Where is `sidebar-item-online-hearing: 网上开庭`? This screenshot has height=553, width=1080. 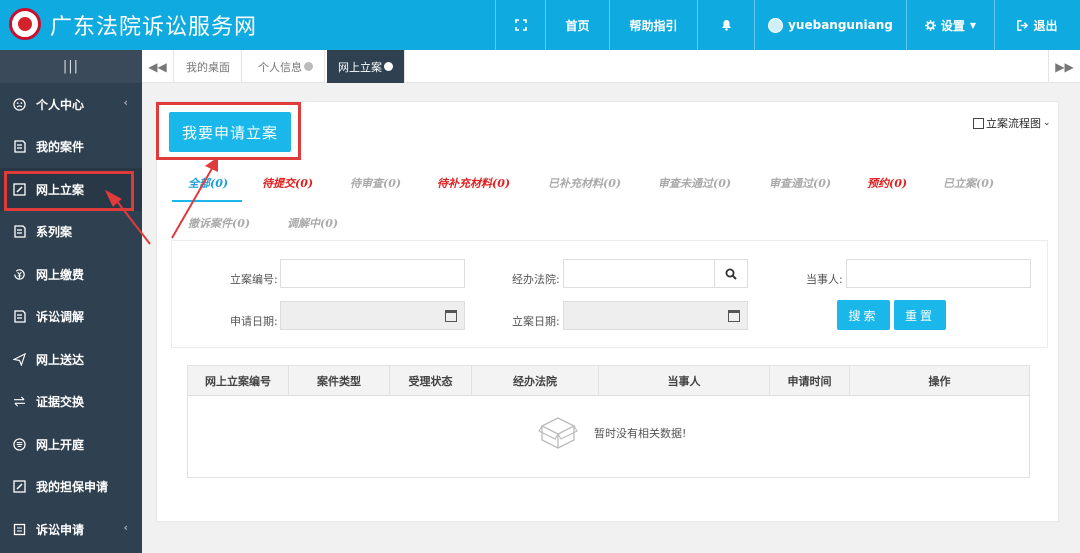
sidebar-item-online-hearing: 网上开庭 is located at coordinates (71, 444).